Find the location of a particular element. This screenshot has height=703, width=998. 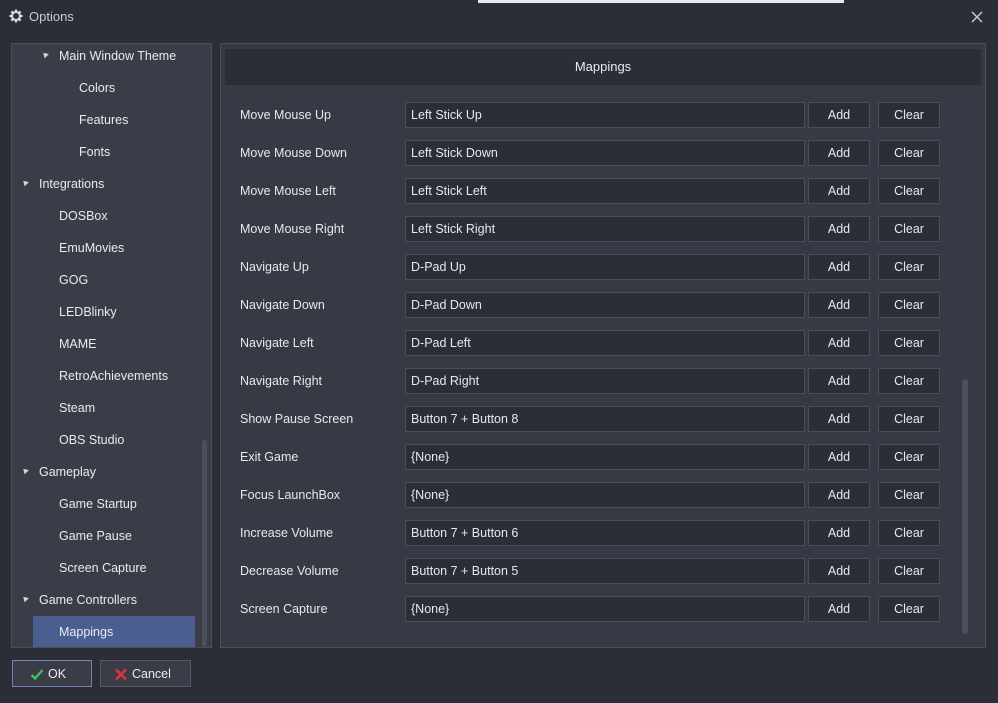

cancel-button: Cancel is located at coordinates (145, 673).